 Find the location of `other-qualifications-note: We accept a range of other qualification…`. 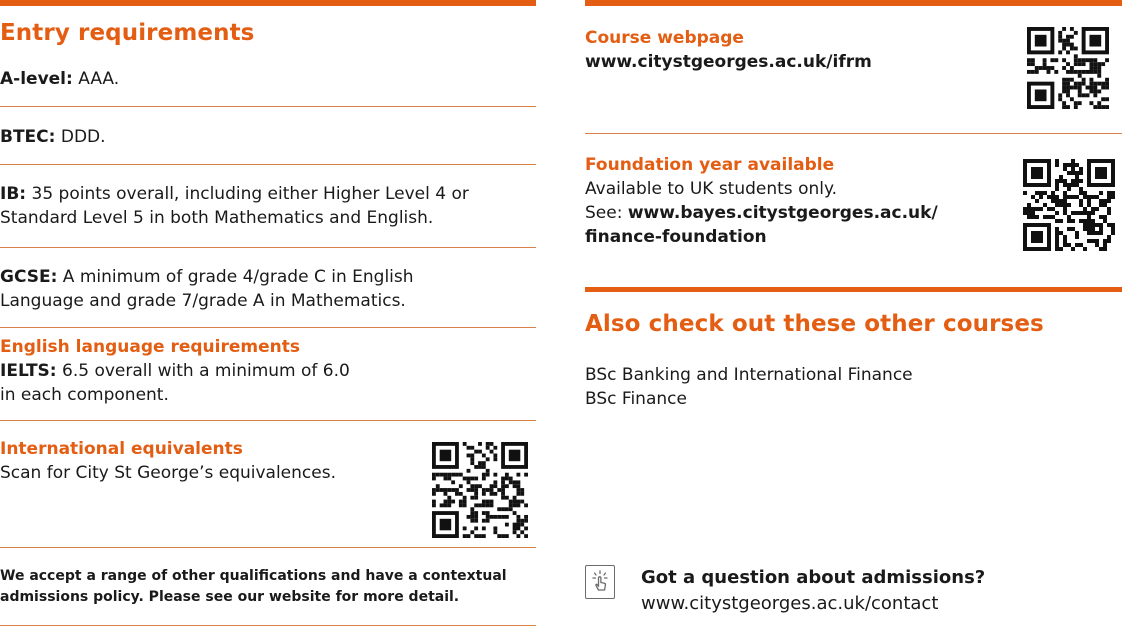

other-qualifications-note: We accept a range of other qualification… is located at coordinates (268, 587).